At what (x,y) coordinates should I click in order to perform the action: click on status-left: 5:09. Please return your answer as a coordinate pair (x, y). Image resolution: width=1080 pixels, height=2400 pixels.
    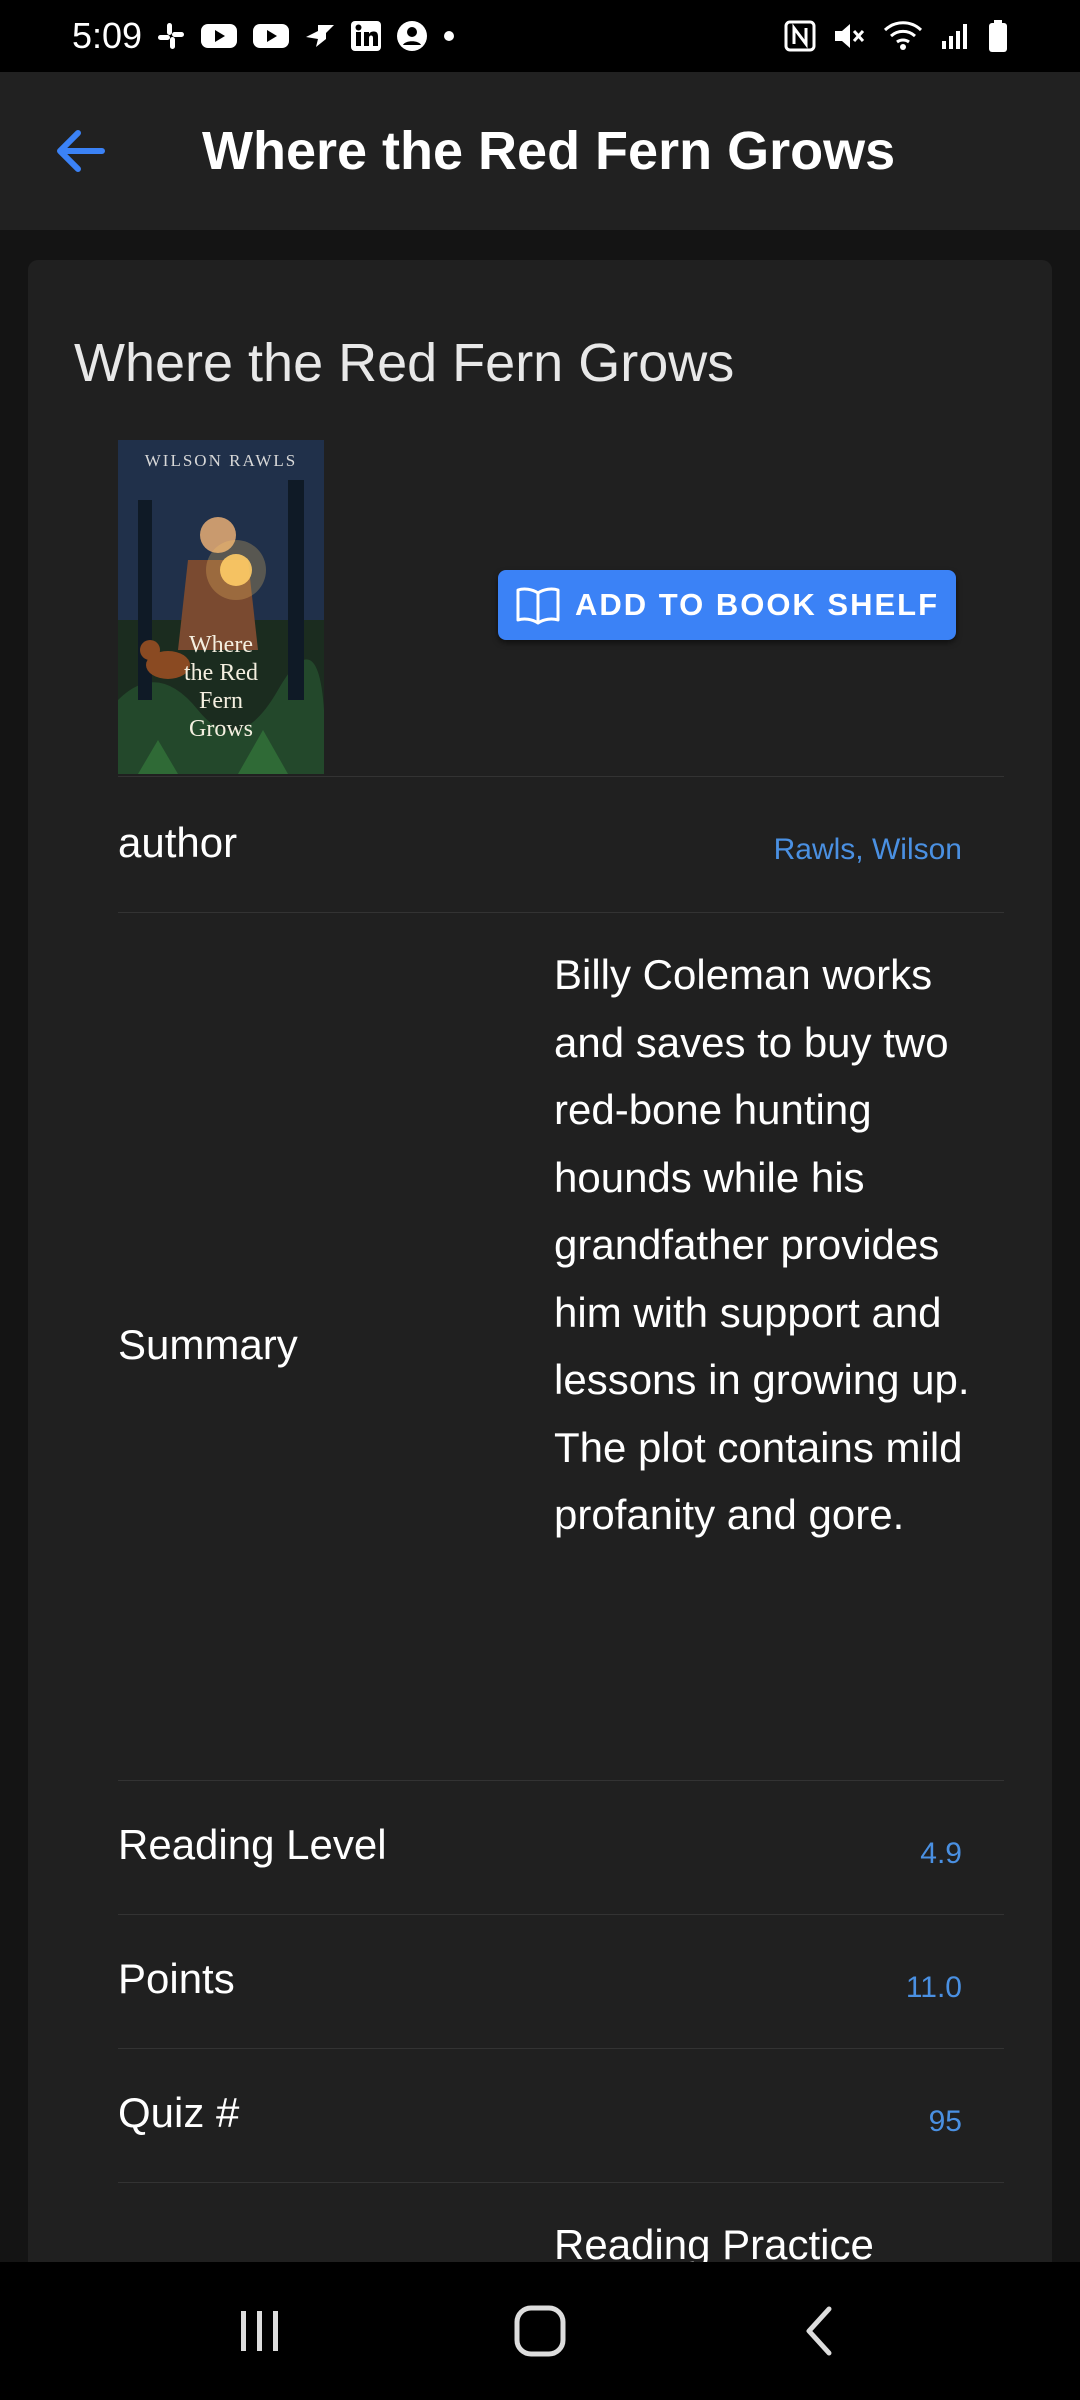
    Looking at the image, I should click on (264, 36).